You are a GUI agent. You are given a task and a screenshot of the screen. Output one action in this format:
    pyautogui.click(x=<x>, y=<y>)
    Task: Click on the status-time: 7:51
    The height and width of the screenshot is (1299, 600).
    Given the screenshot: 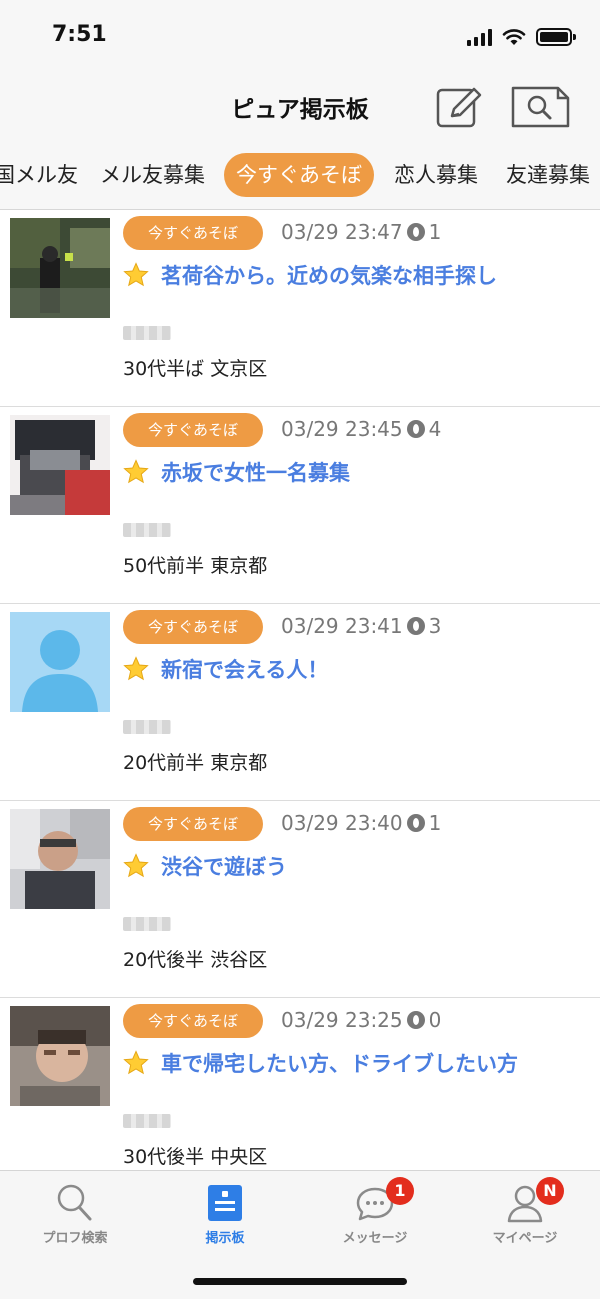 What is the action you would take?
    pyautogui.click(x=79, y=34)
    